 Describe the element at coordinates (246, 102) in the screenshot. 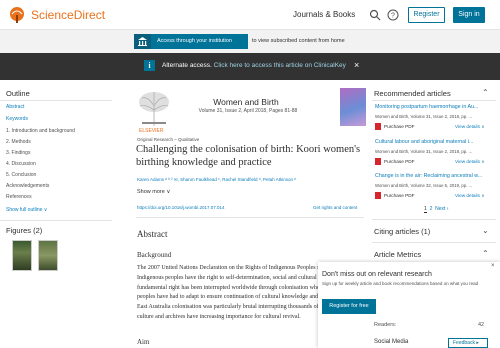

I see `journal-name: Women and Birth` at that location.